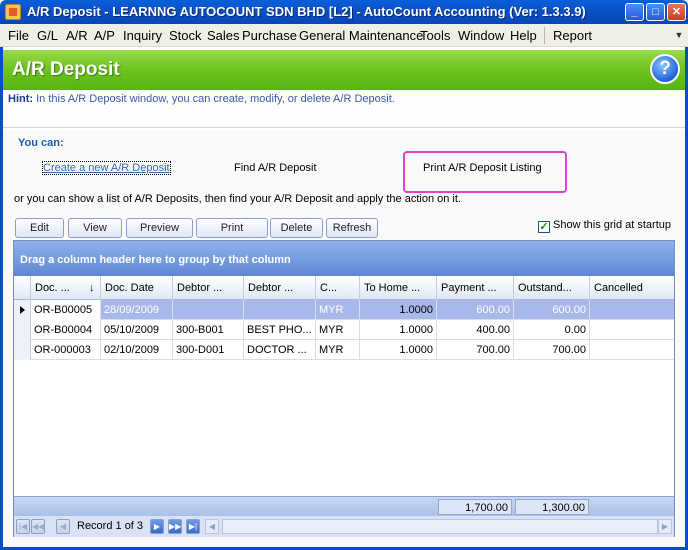 This screenshot has width=688, height=550. Describe the element at coordinates (634, 12) in the screenshot. I see `minimize-button: _` at that location.